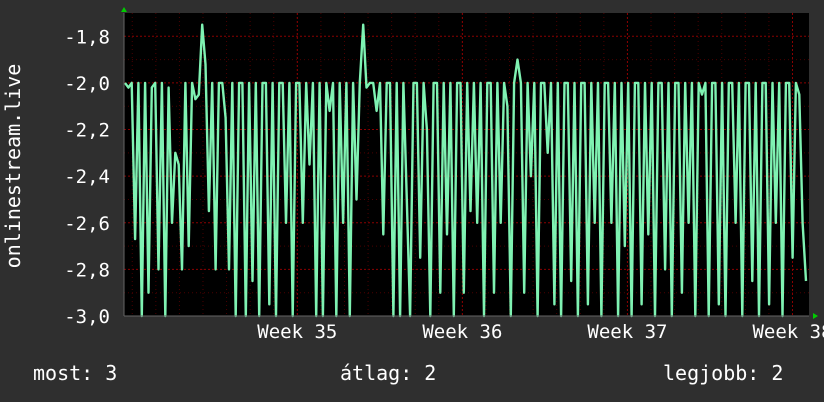  What do you see at coordinates (87, 317) in the screenshot?
I see `y-tick-label: -3,0` at bounding box center [87, 317].